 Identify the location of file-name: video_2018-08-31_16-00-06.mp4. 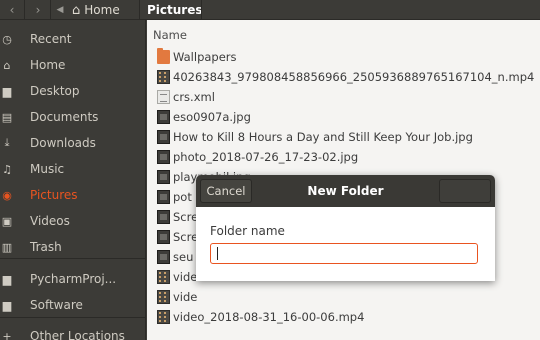
(269, 317).